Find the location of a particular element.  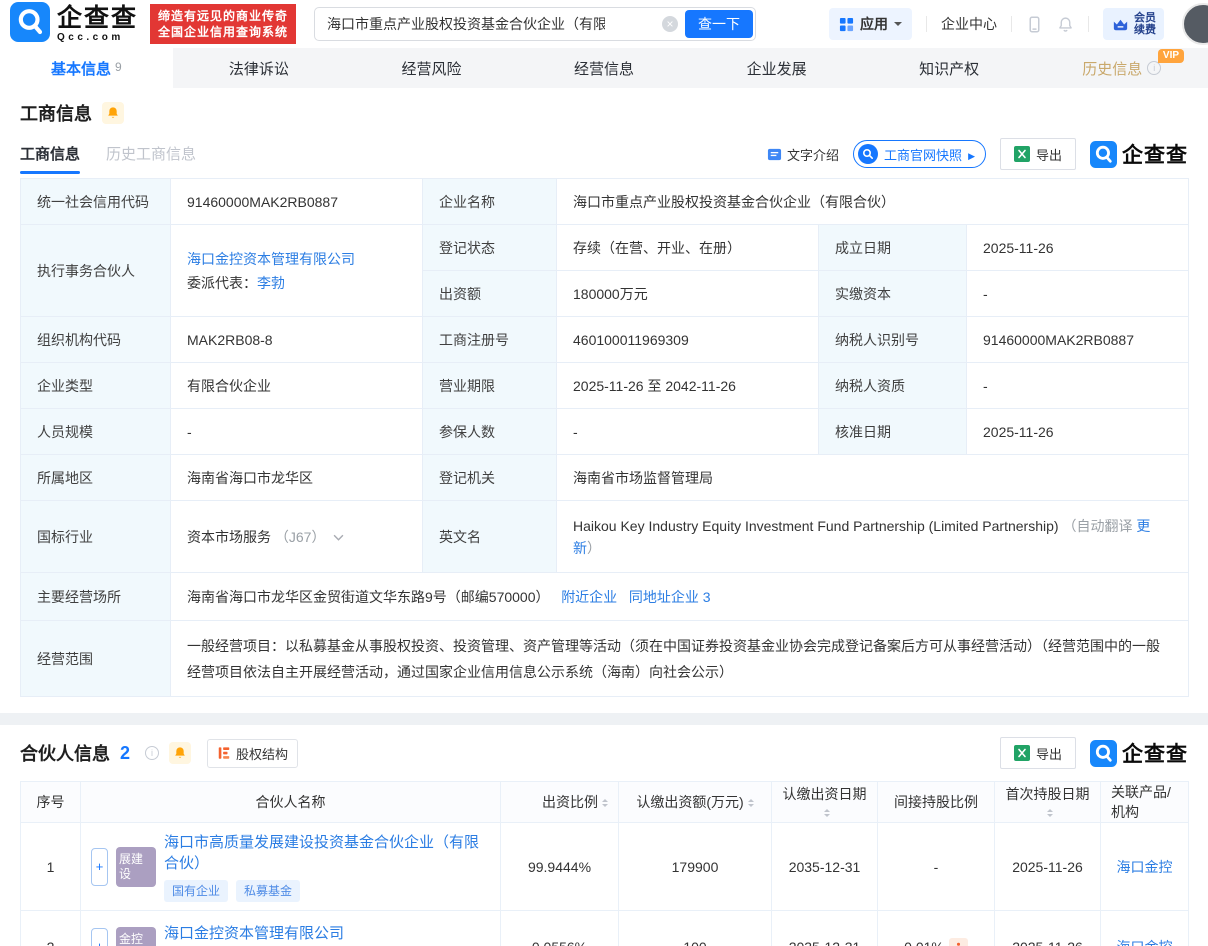

tab-operational-risk: 经营风险 is located at coordinates (431, 68).